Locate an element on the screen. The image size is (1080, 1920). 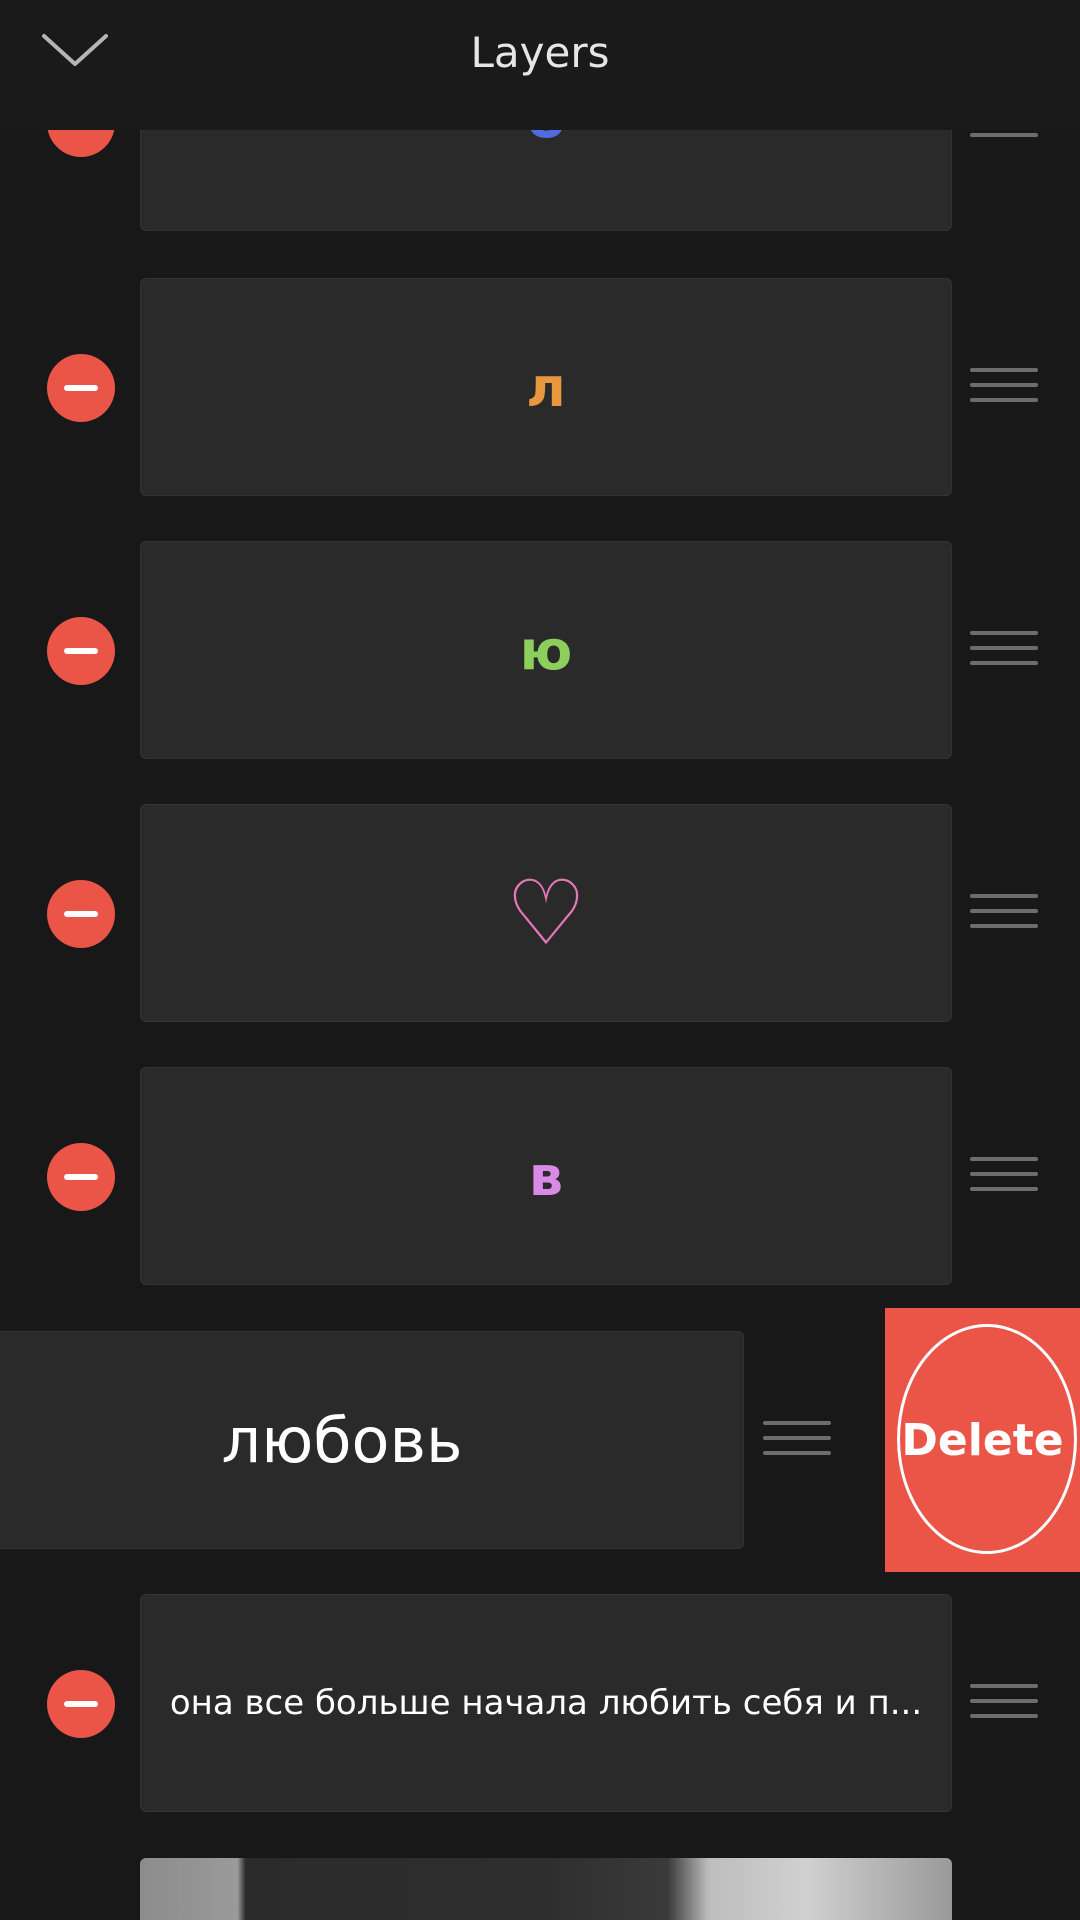
layer-row: ю is located at coordinates (540, 650).